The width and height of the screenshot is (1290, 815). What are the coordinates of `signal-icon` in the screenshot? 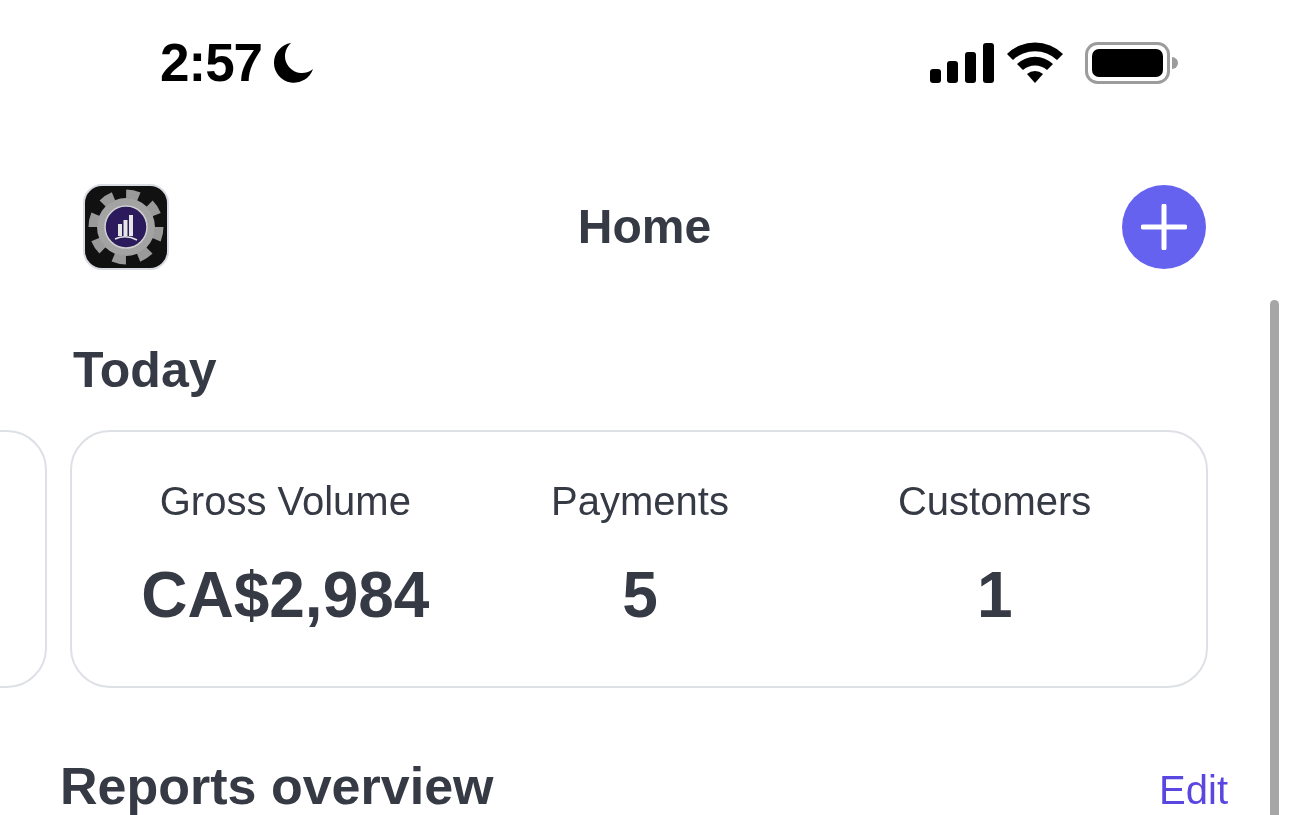 It's located at (962, 63).